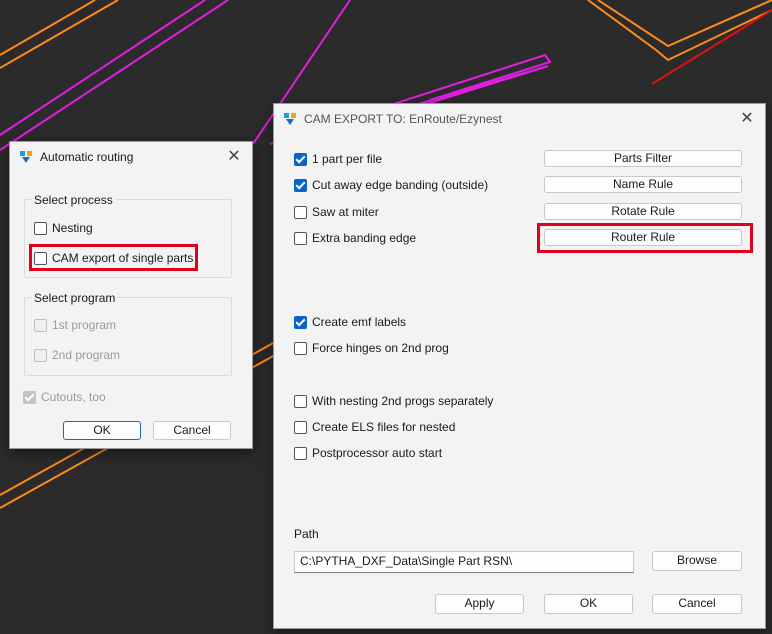 This screenshot has height=634, width=772. What do you see at coordinates (306, 534) in the screenshot?
I see `path-label: Path` at bounding box center [306, 534].